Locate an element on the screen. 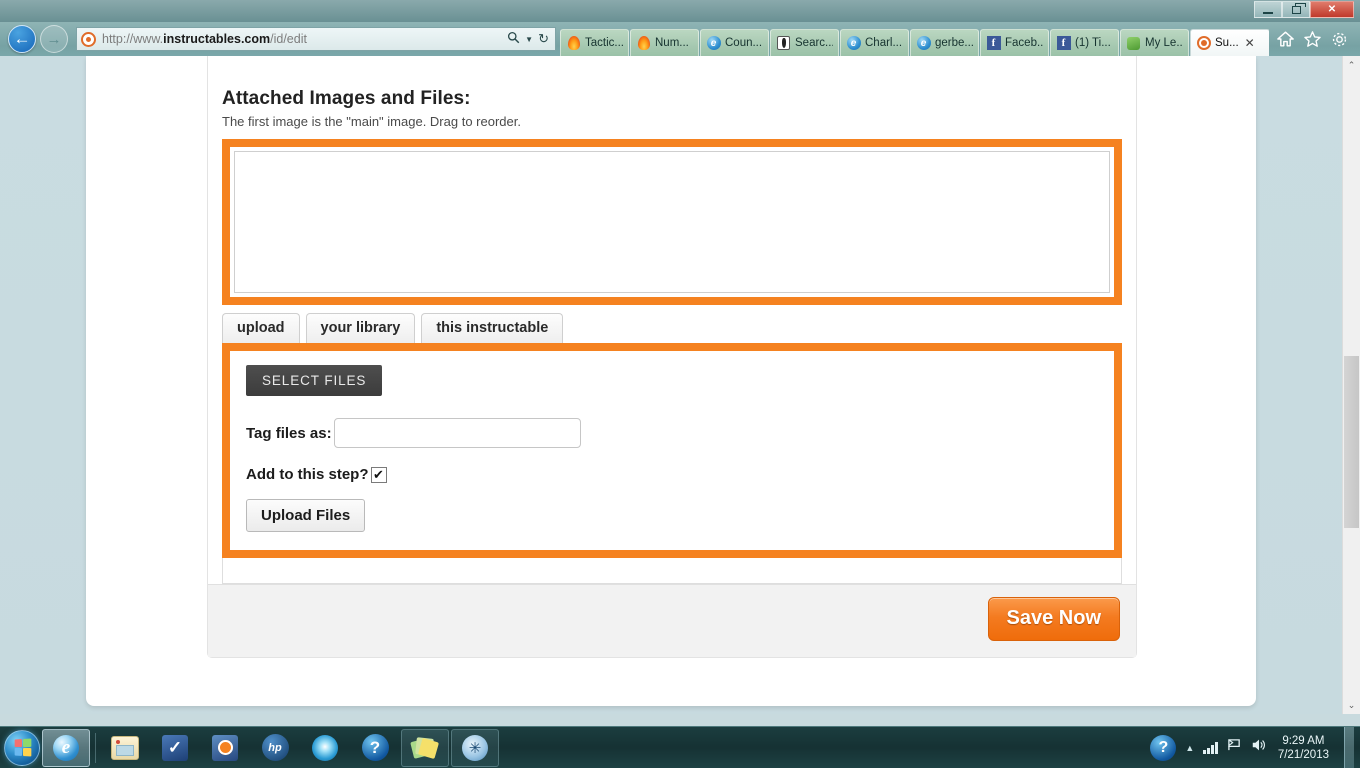 The height and width of the screenshot is (768, 1360). taskbar-item-windows-explorer is located at coordinates (125, 748).